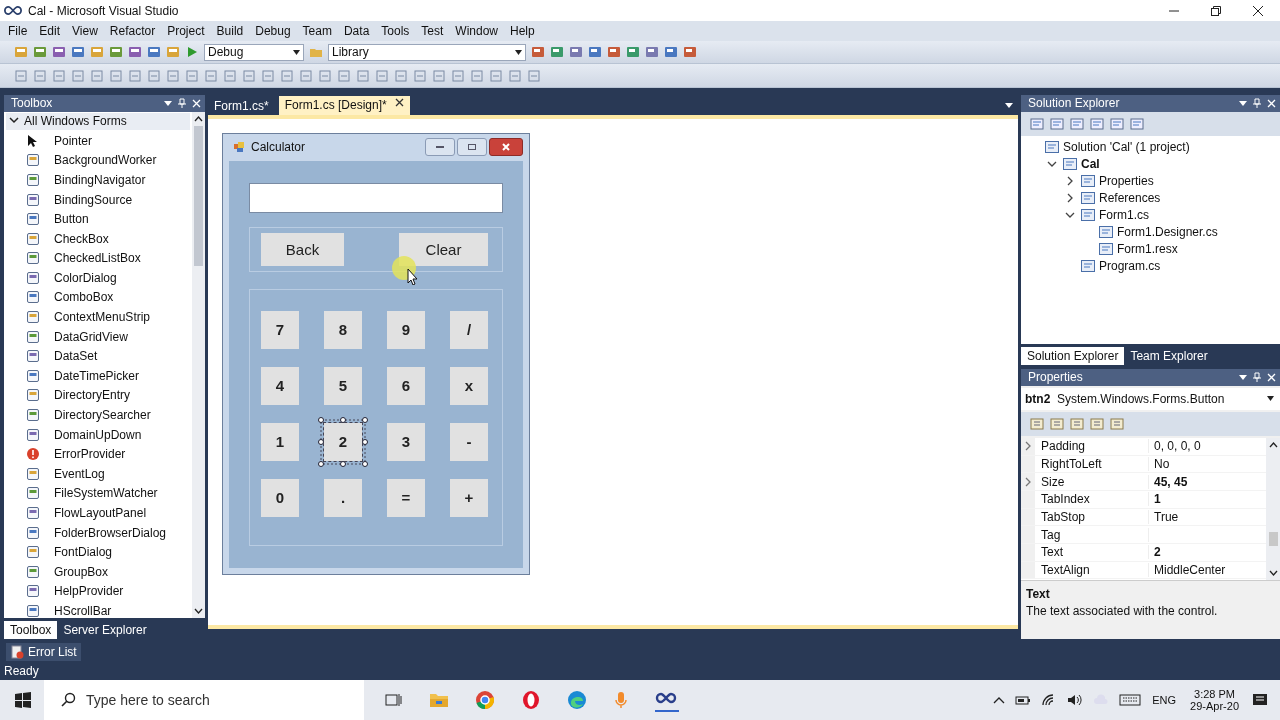 The image size is (1280, 720). Describe the element at coordinates (81, 238) in the screenshot. I see `toolbox-item: CheckBox` at that location.